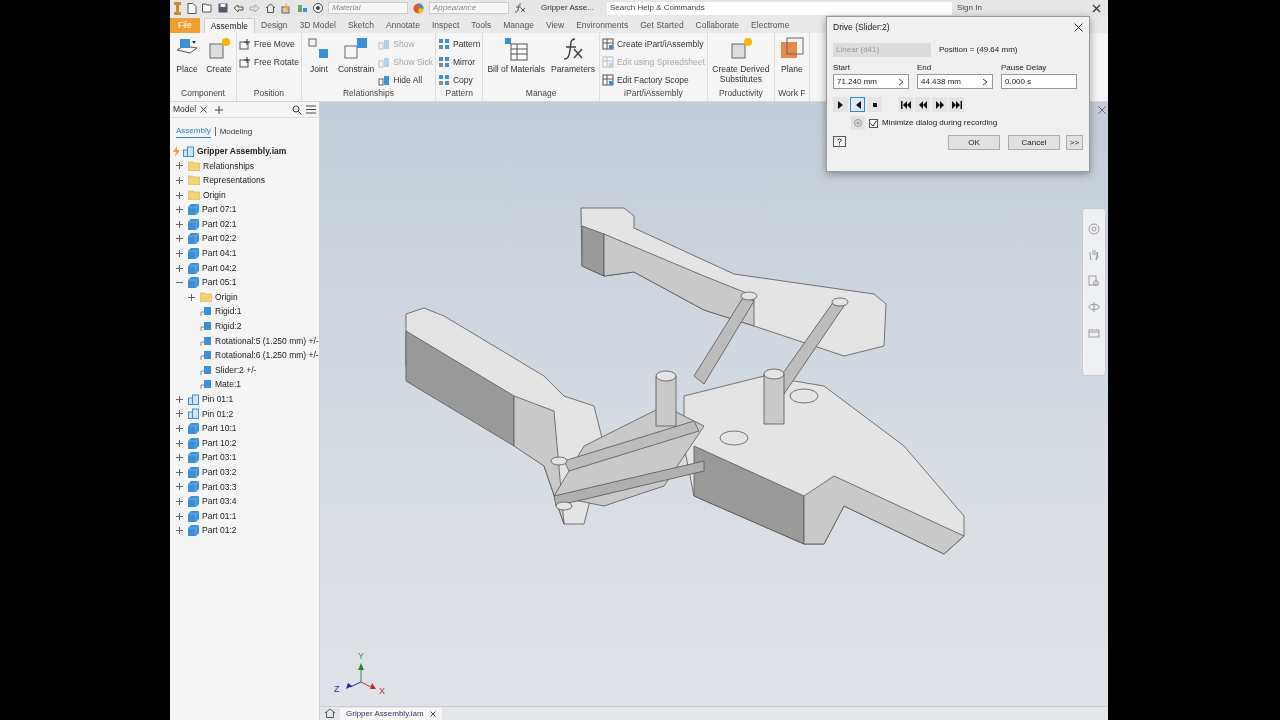  What do you see at coordinates (873, 123) in the screenshot?
I see `checkbox` at bounding box center [873, 123].